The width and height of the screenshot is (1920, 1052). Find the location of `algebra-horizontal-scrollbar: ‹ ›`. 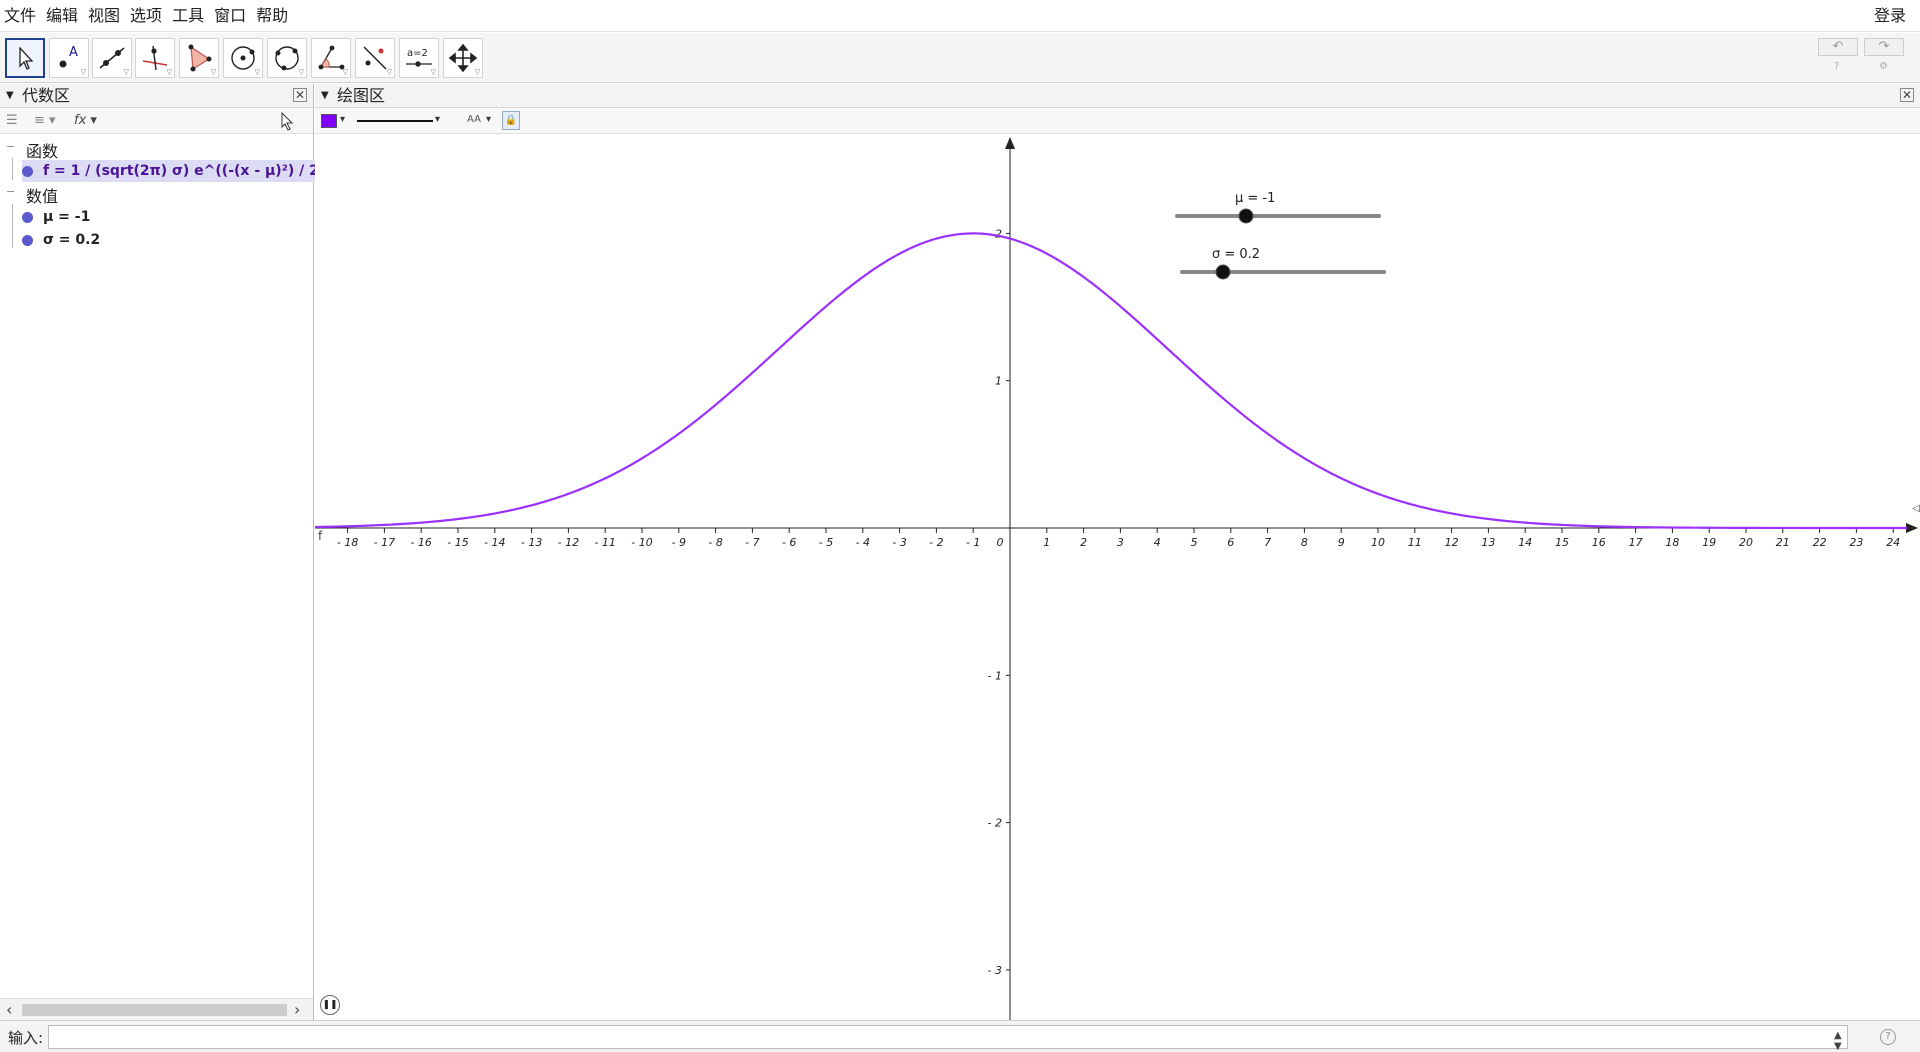

algebra-horizontal-scrollbar: ‹ › is located at coordinates (156, 1009).